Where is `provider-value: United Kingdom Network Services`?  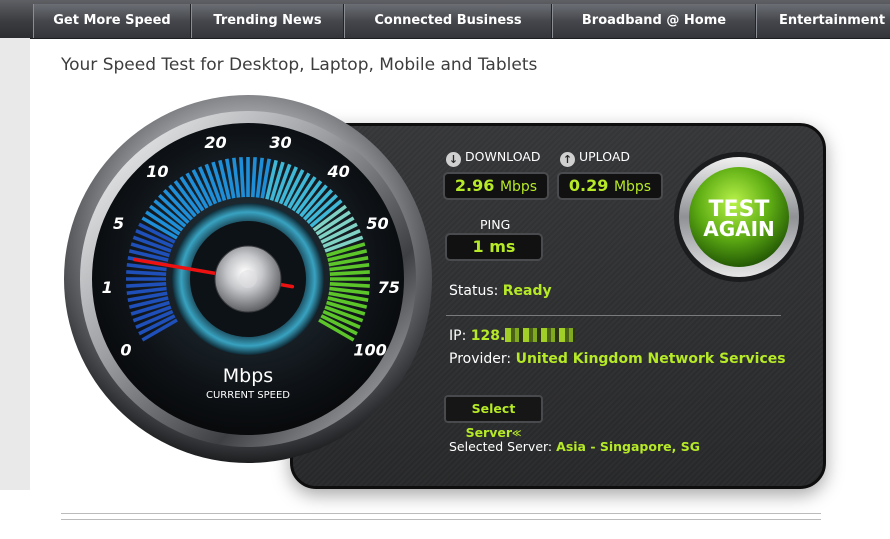
provider-value: United Kingdom Network Services is located at coordinates (650, 359).